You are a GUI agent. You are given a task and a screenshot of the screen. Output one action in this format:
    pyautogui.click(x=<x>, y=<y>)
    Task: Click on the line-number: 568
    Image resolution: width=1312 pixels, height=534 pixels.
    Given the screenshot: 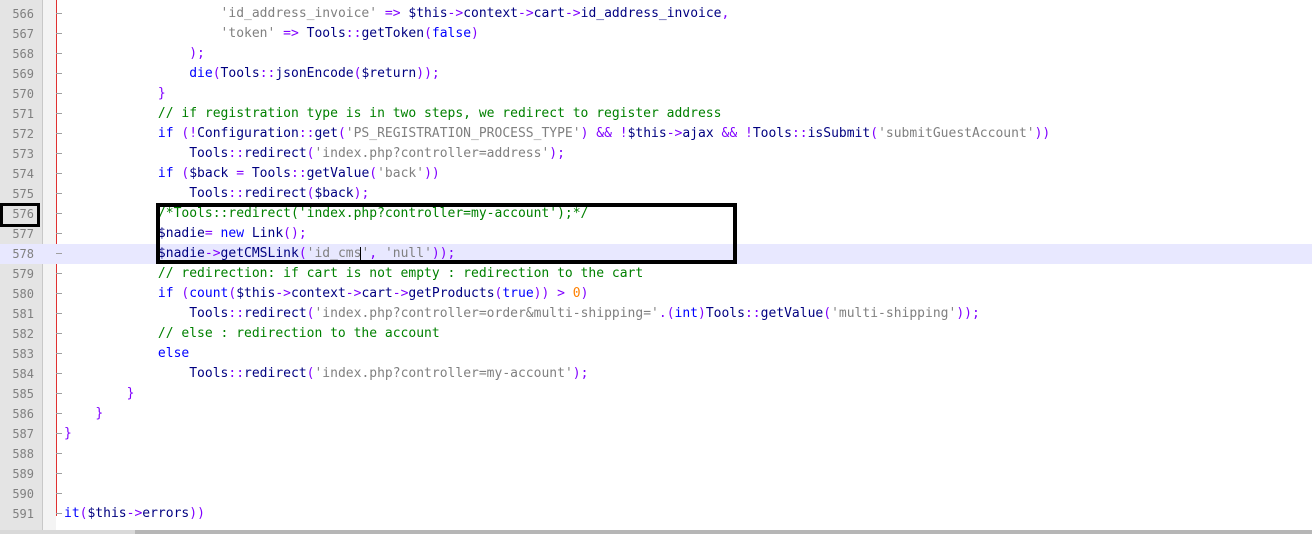 What is the action you would take?
    pyautogui.click(x=17, y=54)
    